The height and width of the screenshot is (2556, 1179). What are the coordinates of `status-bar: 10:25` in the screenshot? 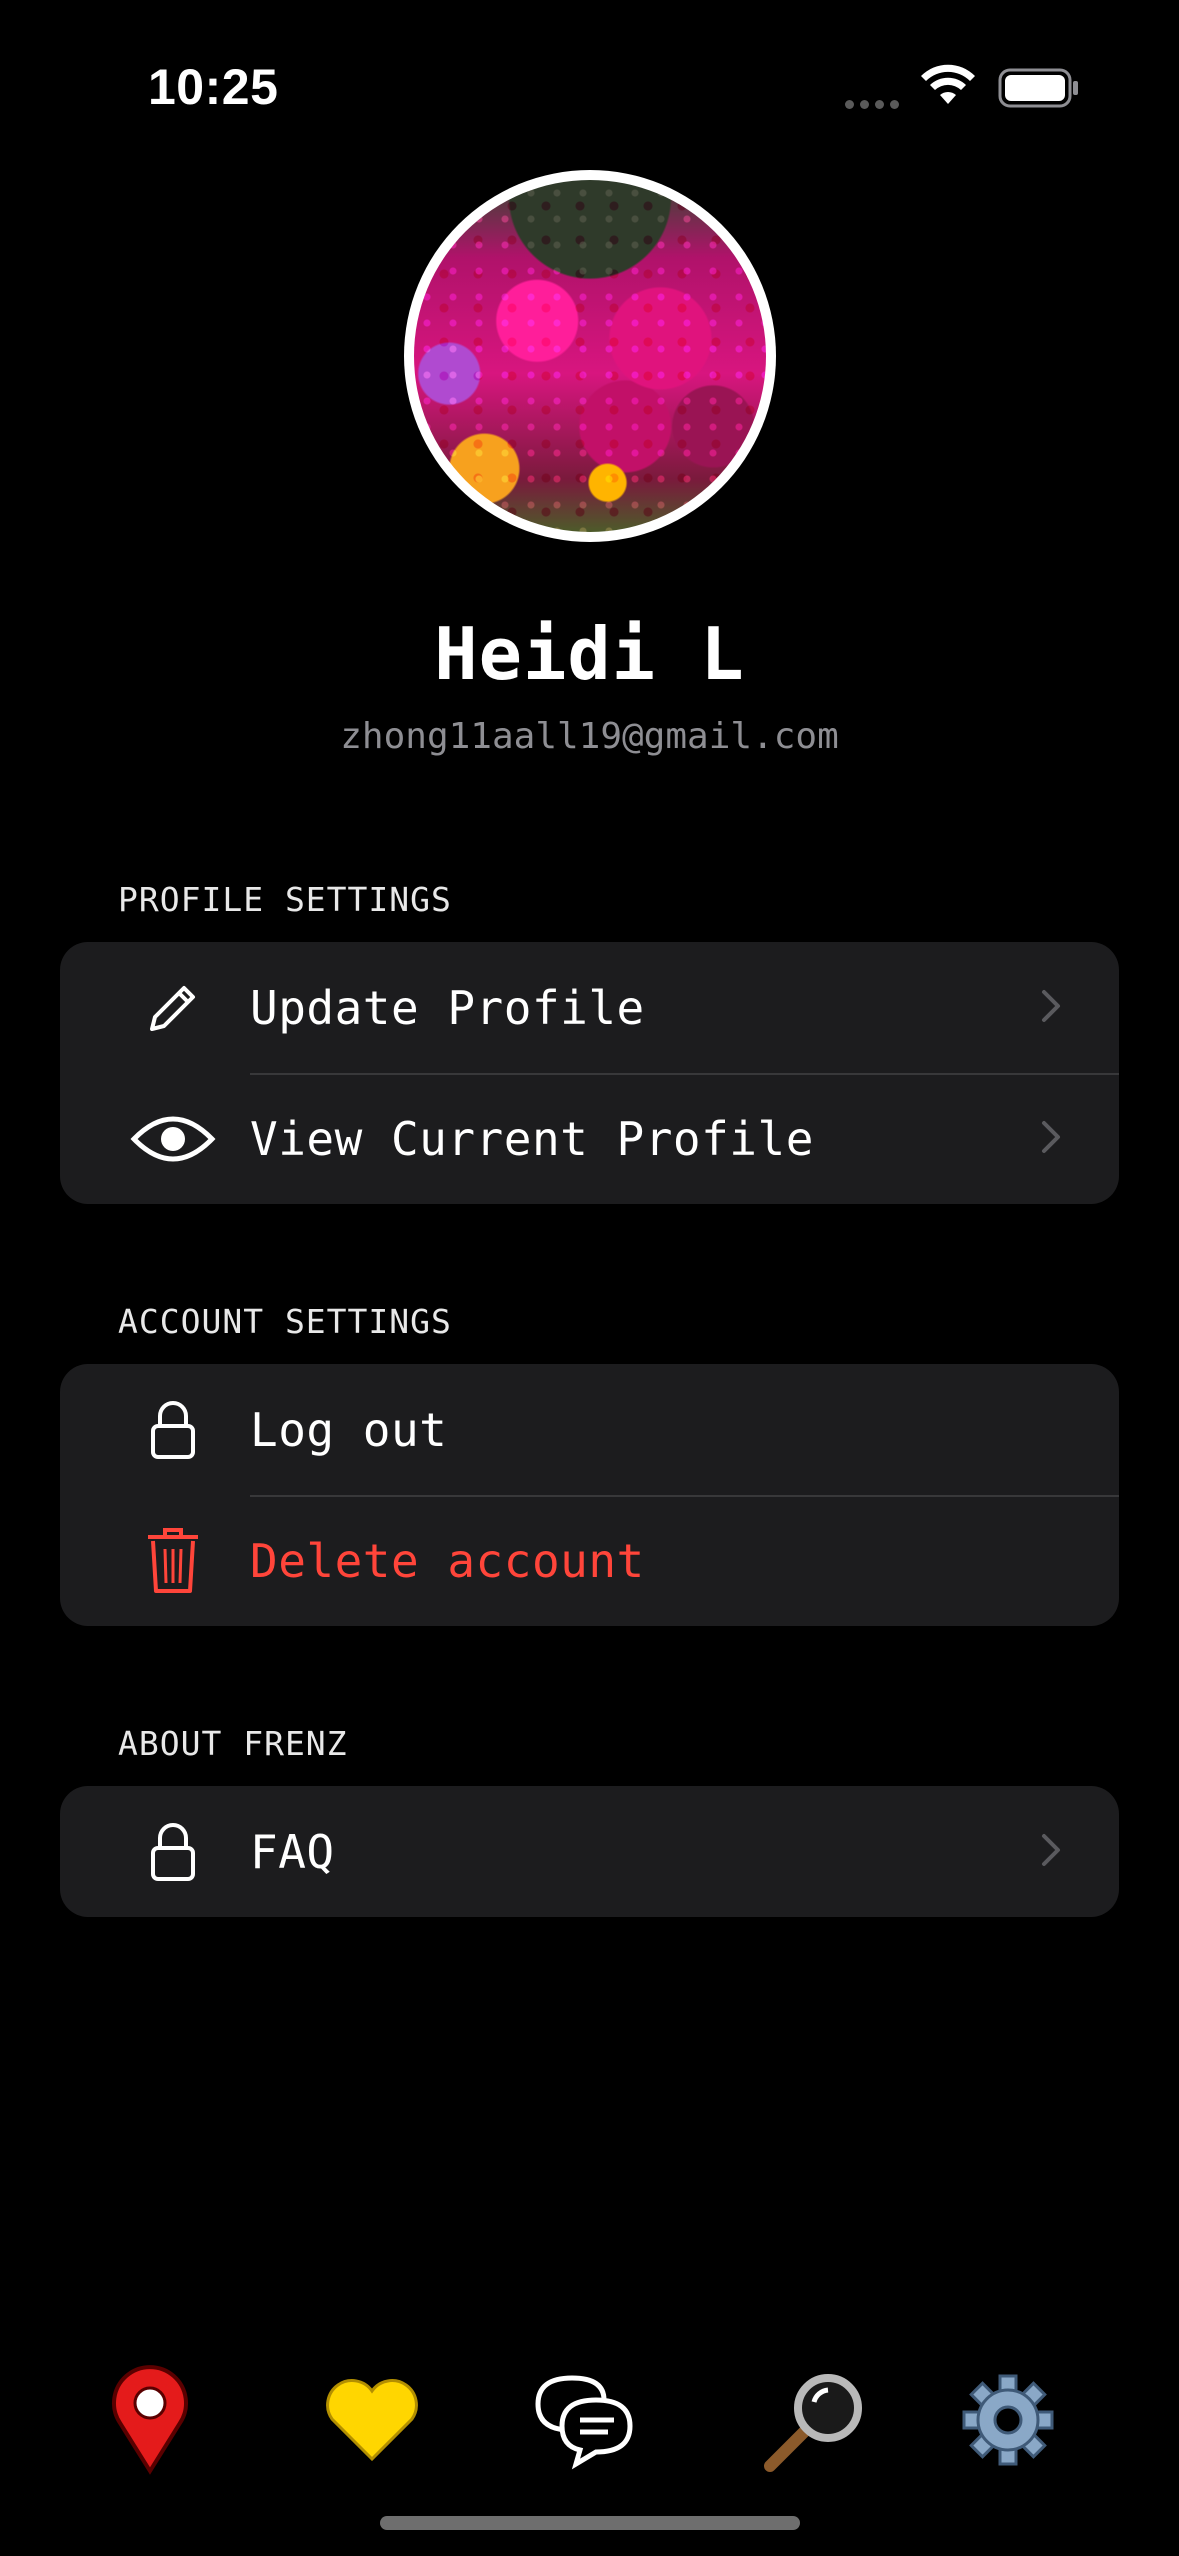 It's located at (589, 85).